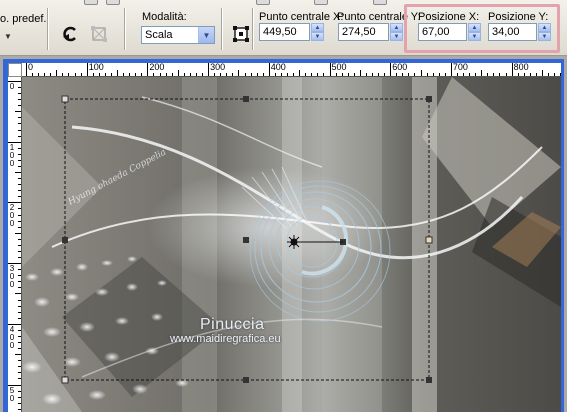 The image size is (567, 412). What do you see at coordinates (339, 67) in the screenshot?
I see `ruler-label: 500` at bounding box center [339, 67].